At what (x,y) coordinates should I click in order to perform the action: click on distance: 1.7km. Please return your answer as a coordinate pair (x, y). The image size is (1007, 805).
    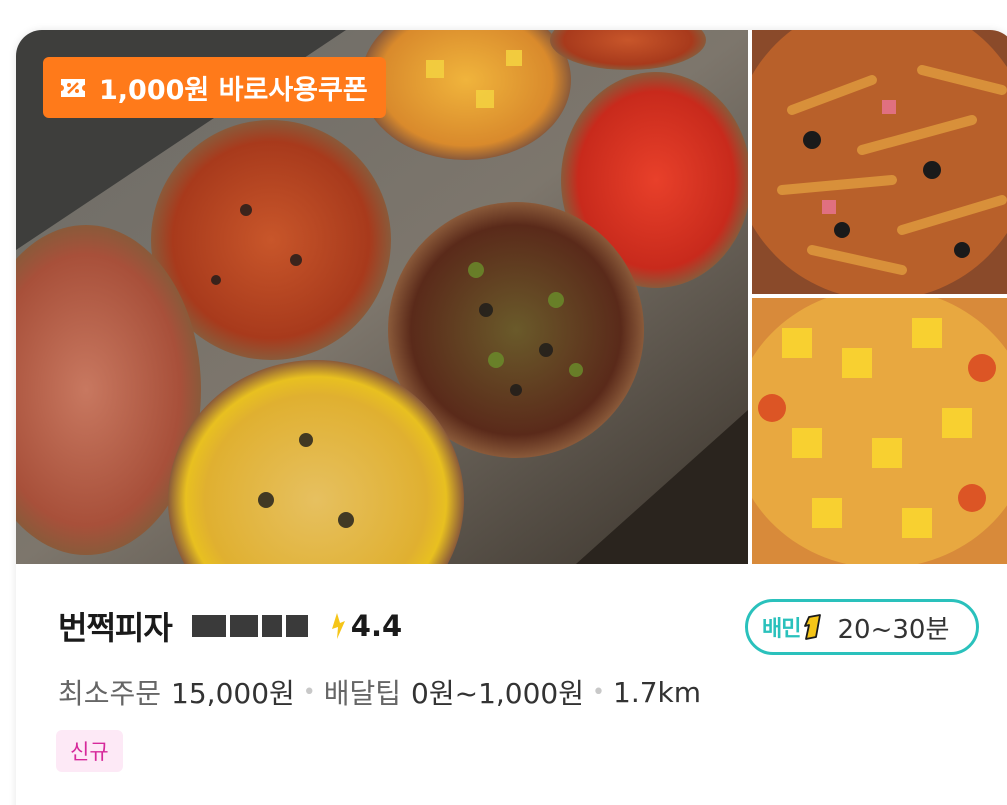
    Looking at the image, I should click on (657, 692).